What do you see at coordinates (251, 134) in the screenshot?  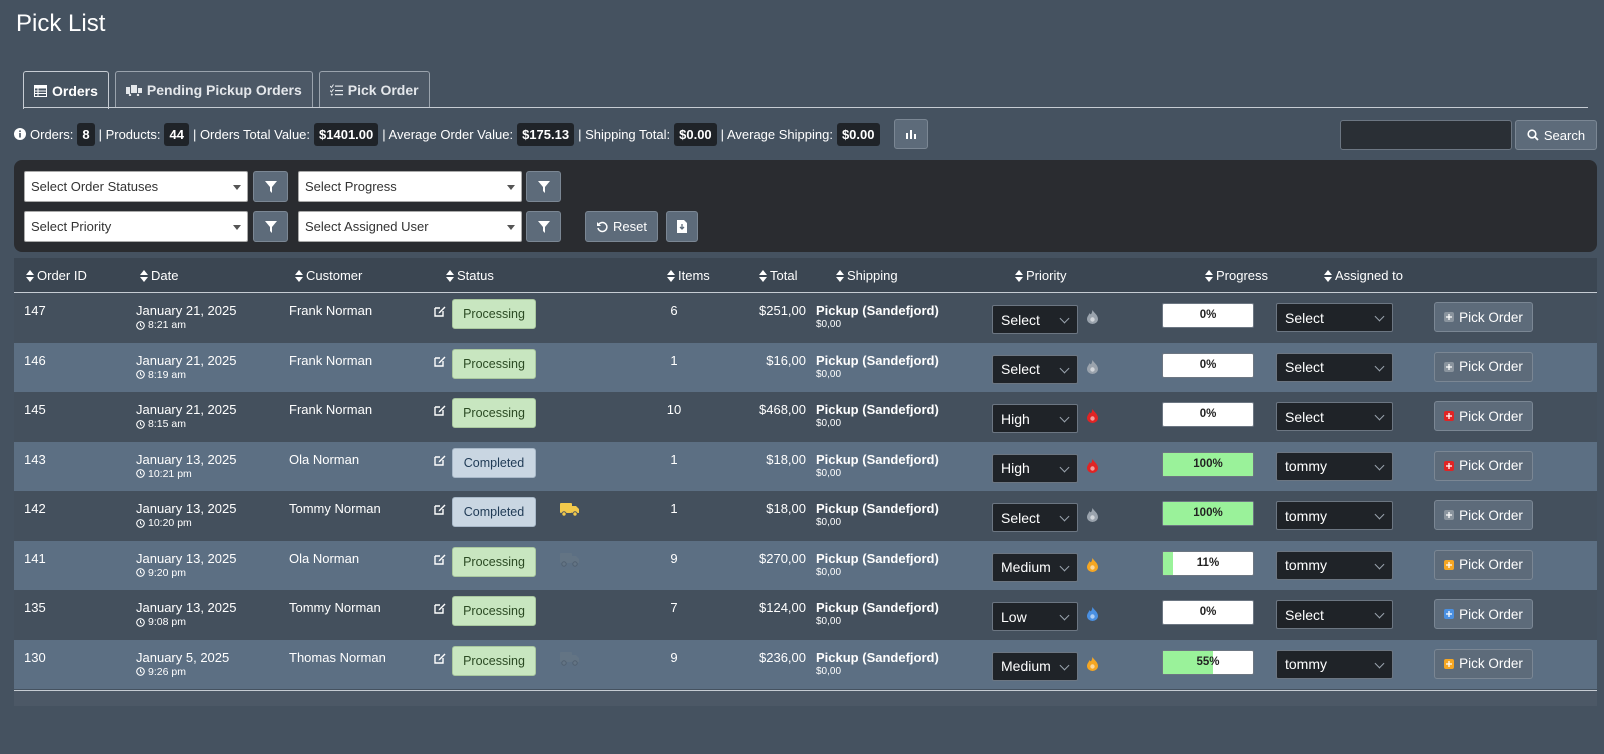 I see `total-value-label: | Orders Total Value:` at bounding box center [251, 134].